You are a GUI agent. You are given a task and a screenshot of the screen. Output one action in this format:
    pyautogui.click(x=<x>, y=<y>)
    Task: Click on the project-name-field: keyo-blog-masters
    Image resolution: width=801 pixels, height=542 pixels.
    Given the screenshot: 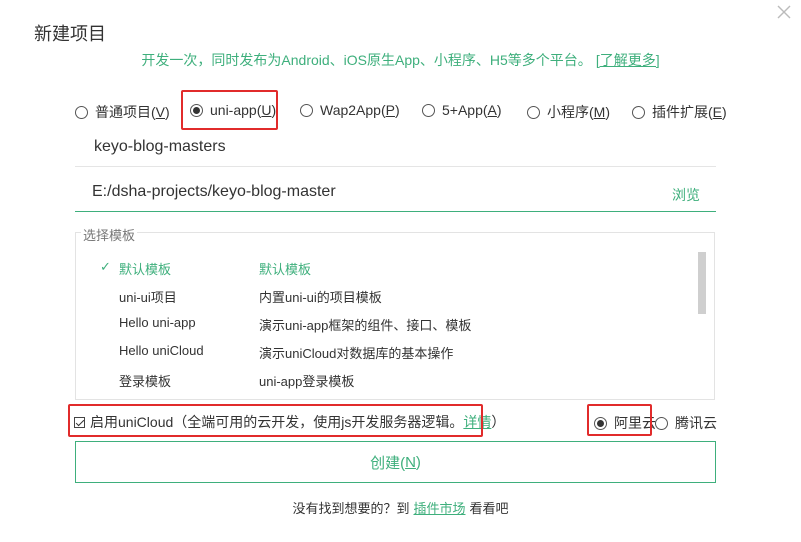 What is the action you would take?
    pyautogui.click(x=395, y=148)
    